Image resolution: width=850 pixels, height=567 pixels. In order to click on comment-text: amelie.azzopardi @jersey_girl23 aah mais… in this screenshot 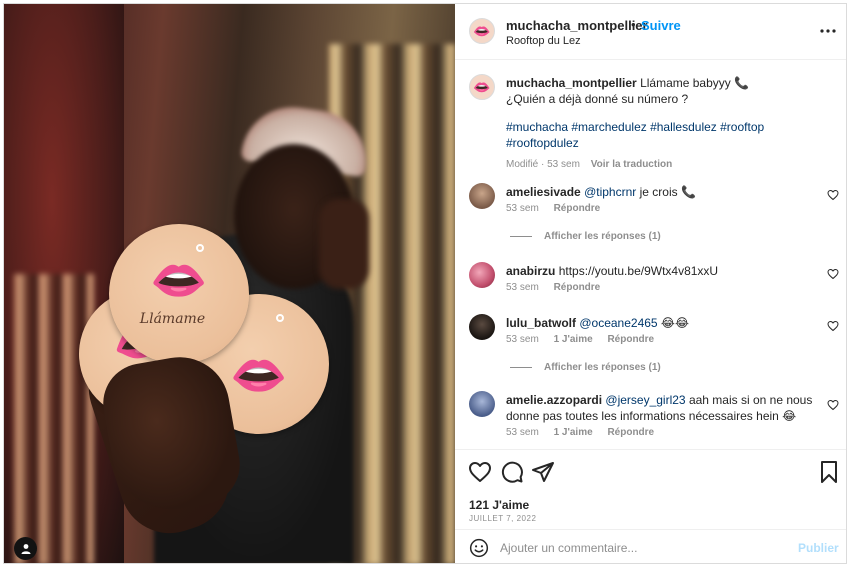, I will do `click(661, 408)`.